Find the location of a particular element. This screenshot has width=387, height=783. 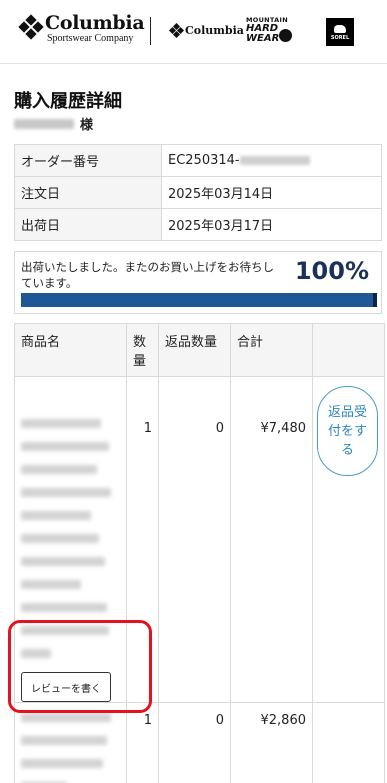

col-header-return-qty: 返品数量 is located at coordinates (194, 350).